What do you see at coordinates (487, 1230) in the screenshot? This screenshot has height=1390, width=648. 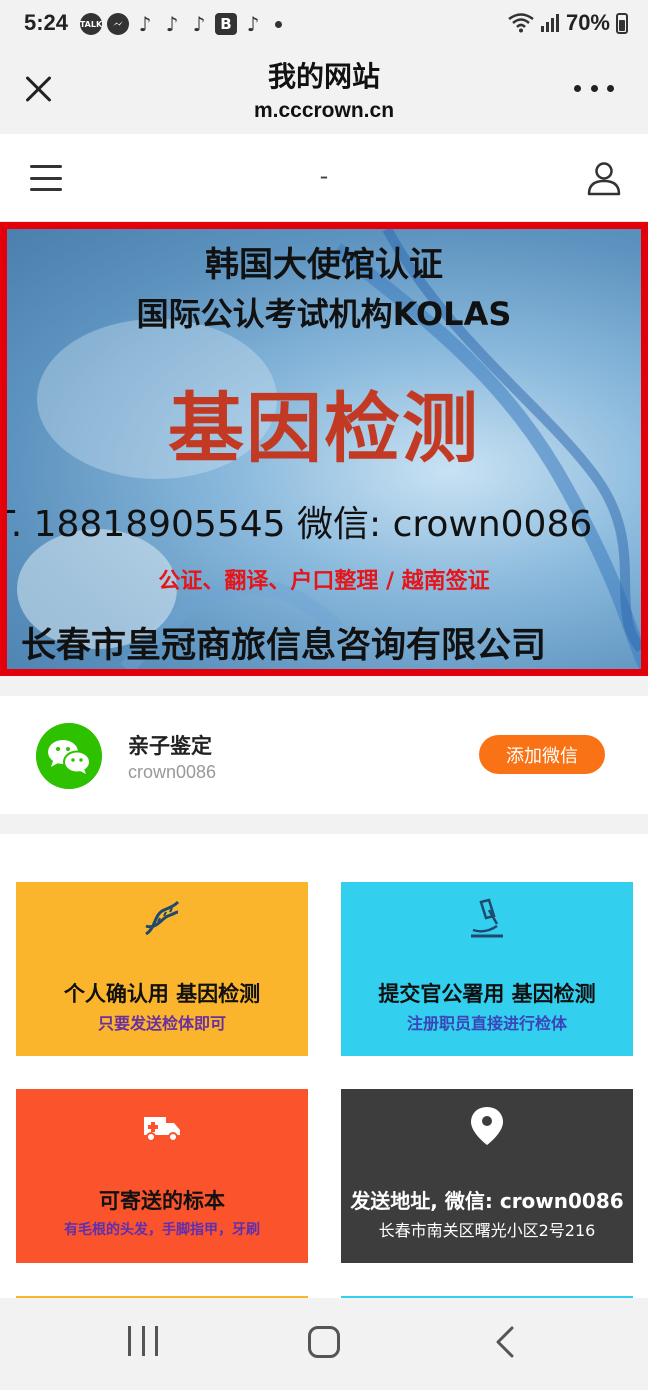 I see `tile-subtitle: 长春市南关区曙光小区2号216` at bounding box center [487, 1230].